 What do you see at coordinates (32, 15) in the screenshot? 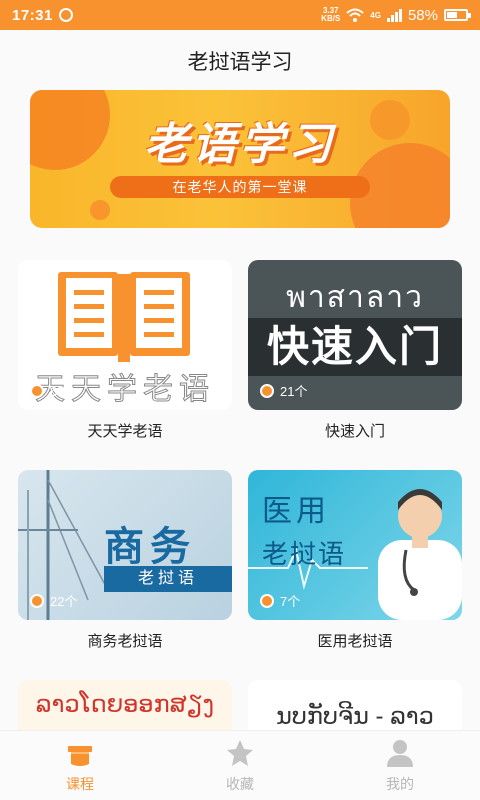
I see `status-time: 17:31` at bounding box center [32, 15].